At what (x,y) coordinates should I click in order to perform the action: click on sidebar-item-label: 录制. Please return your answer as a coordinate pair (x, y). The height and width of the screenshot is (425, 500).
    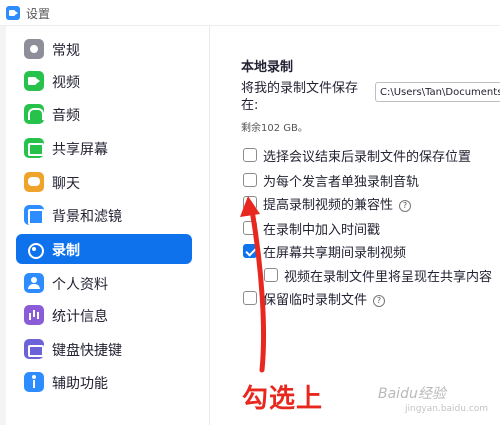
    Looking at the image, I should click on (66, 251).